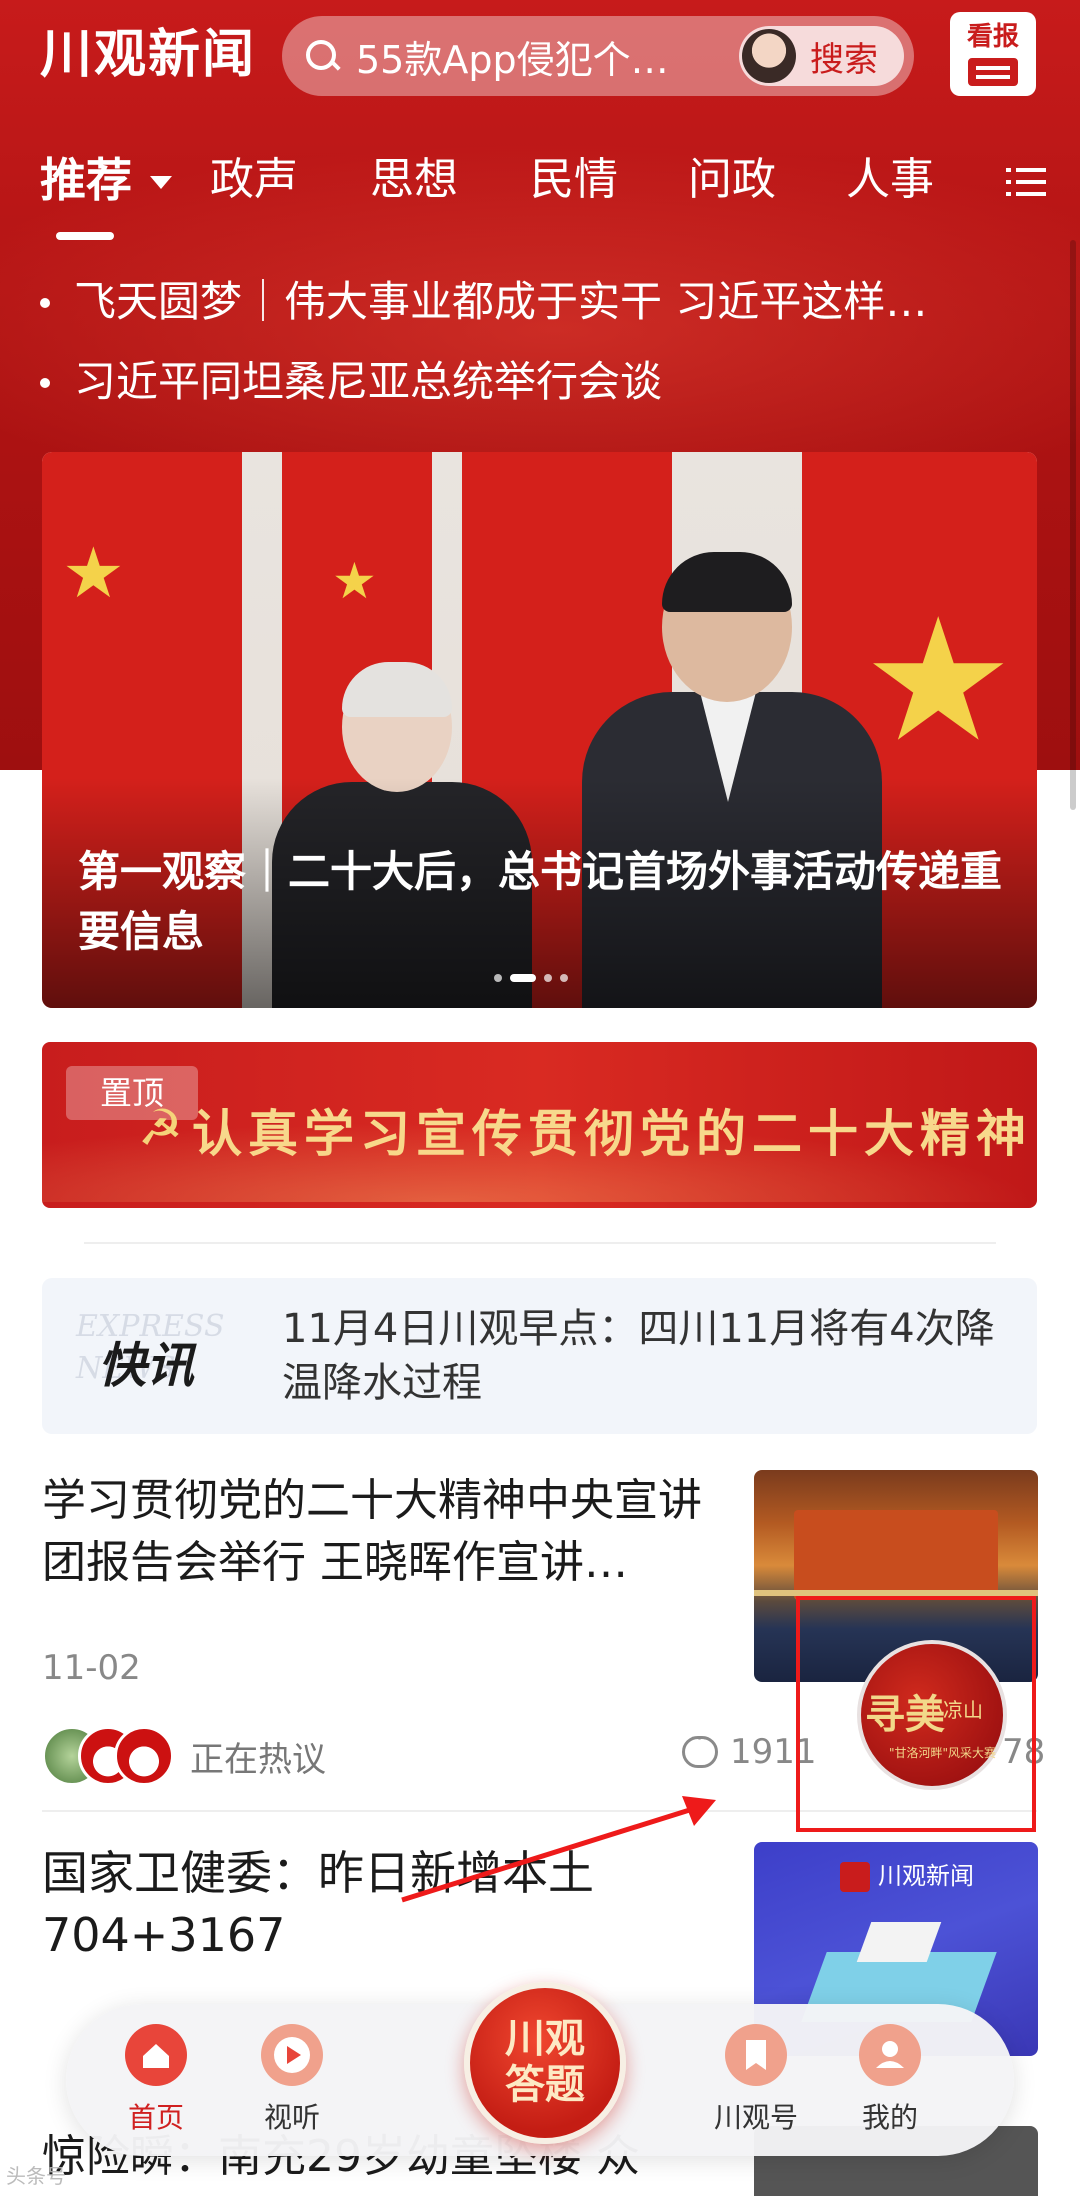 The height and width of the screenshot is (2196, 1080). I want to click on tab-mine-label: 我的, so click(889, 2117).